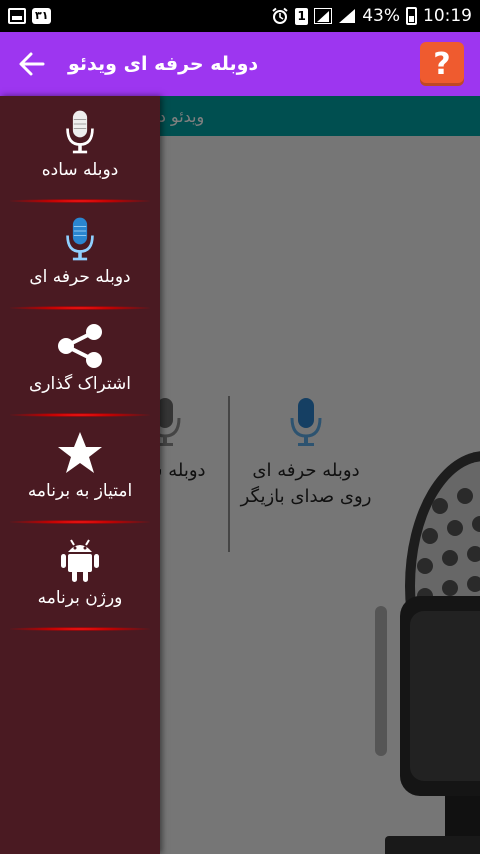 The height and width of the screenshot is (854, 480). What do you see at coordinates (80, 239) in the screenshot?
I see `microphone-blue-icon` at bounding box center [80, 239].